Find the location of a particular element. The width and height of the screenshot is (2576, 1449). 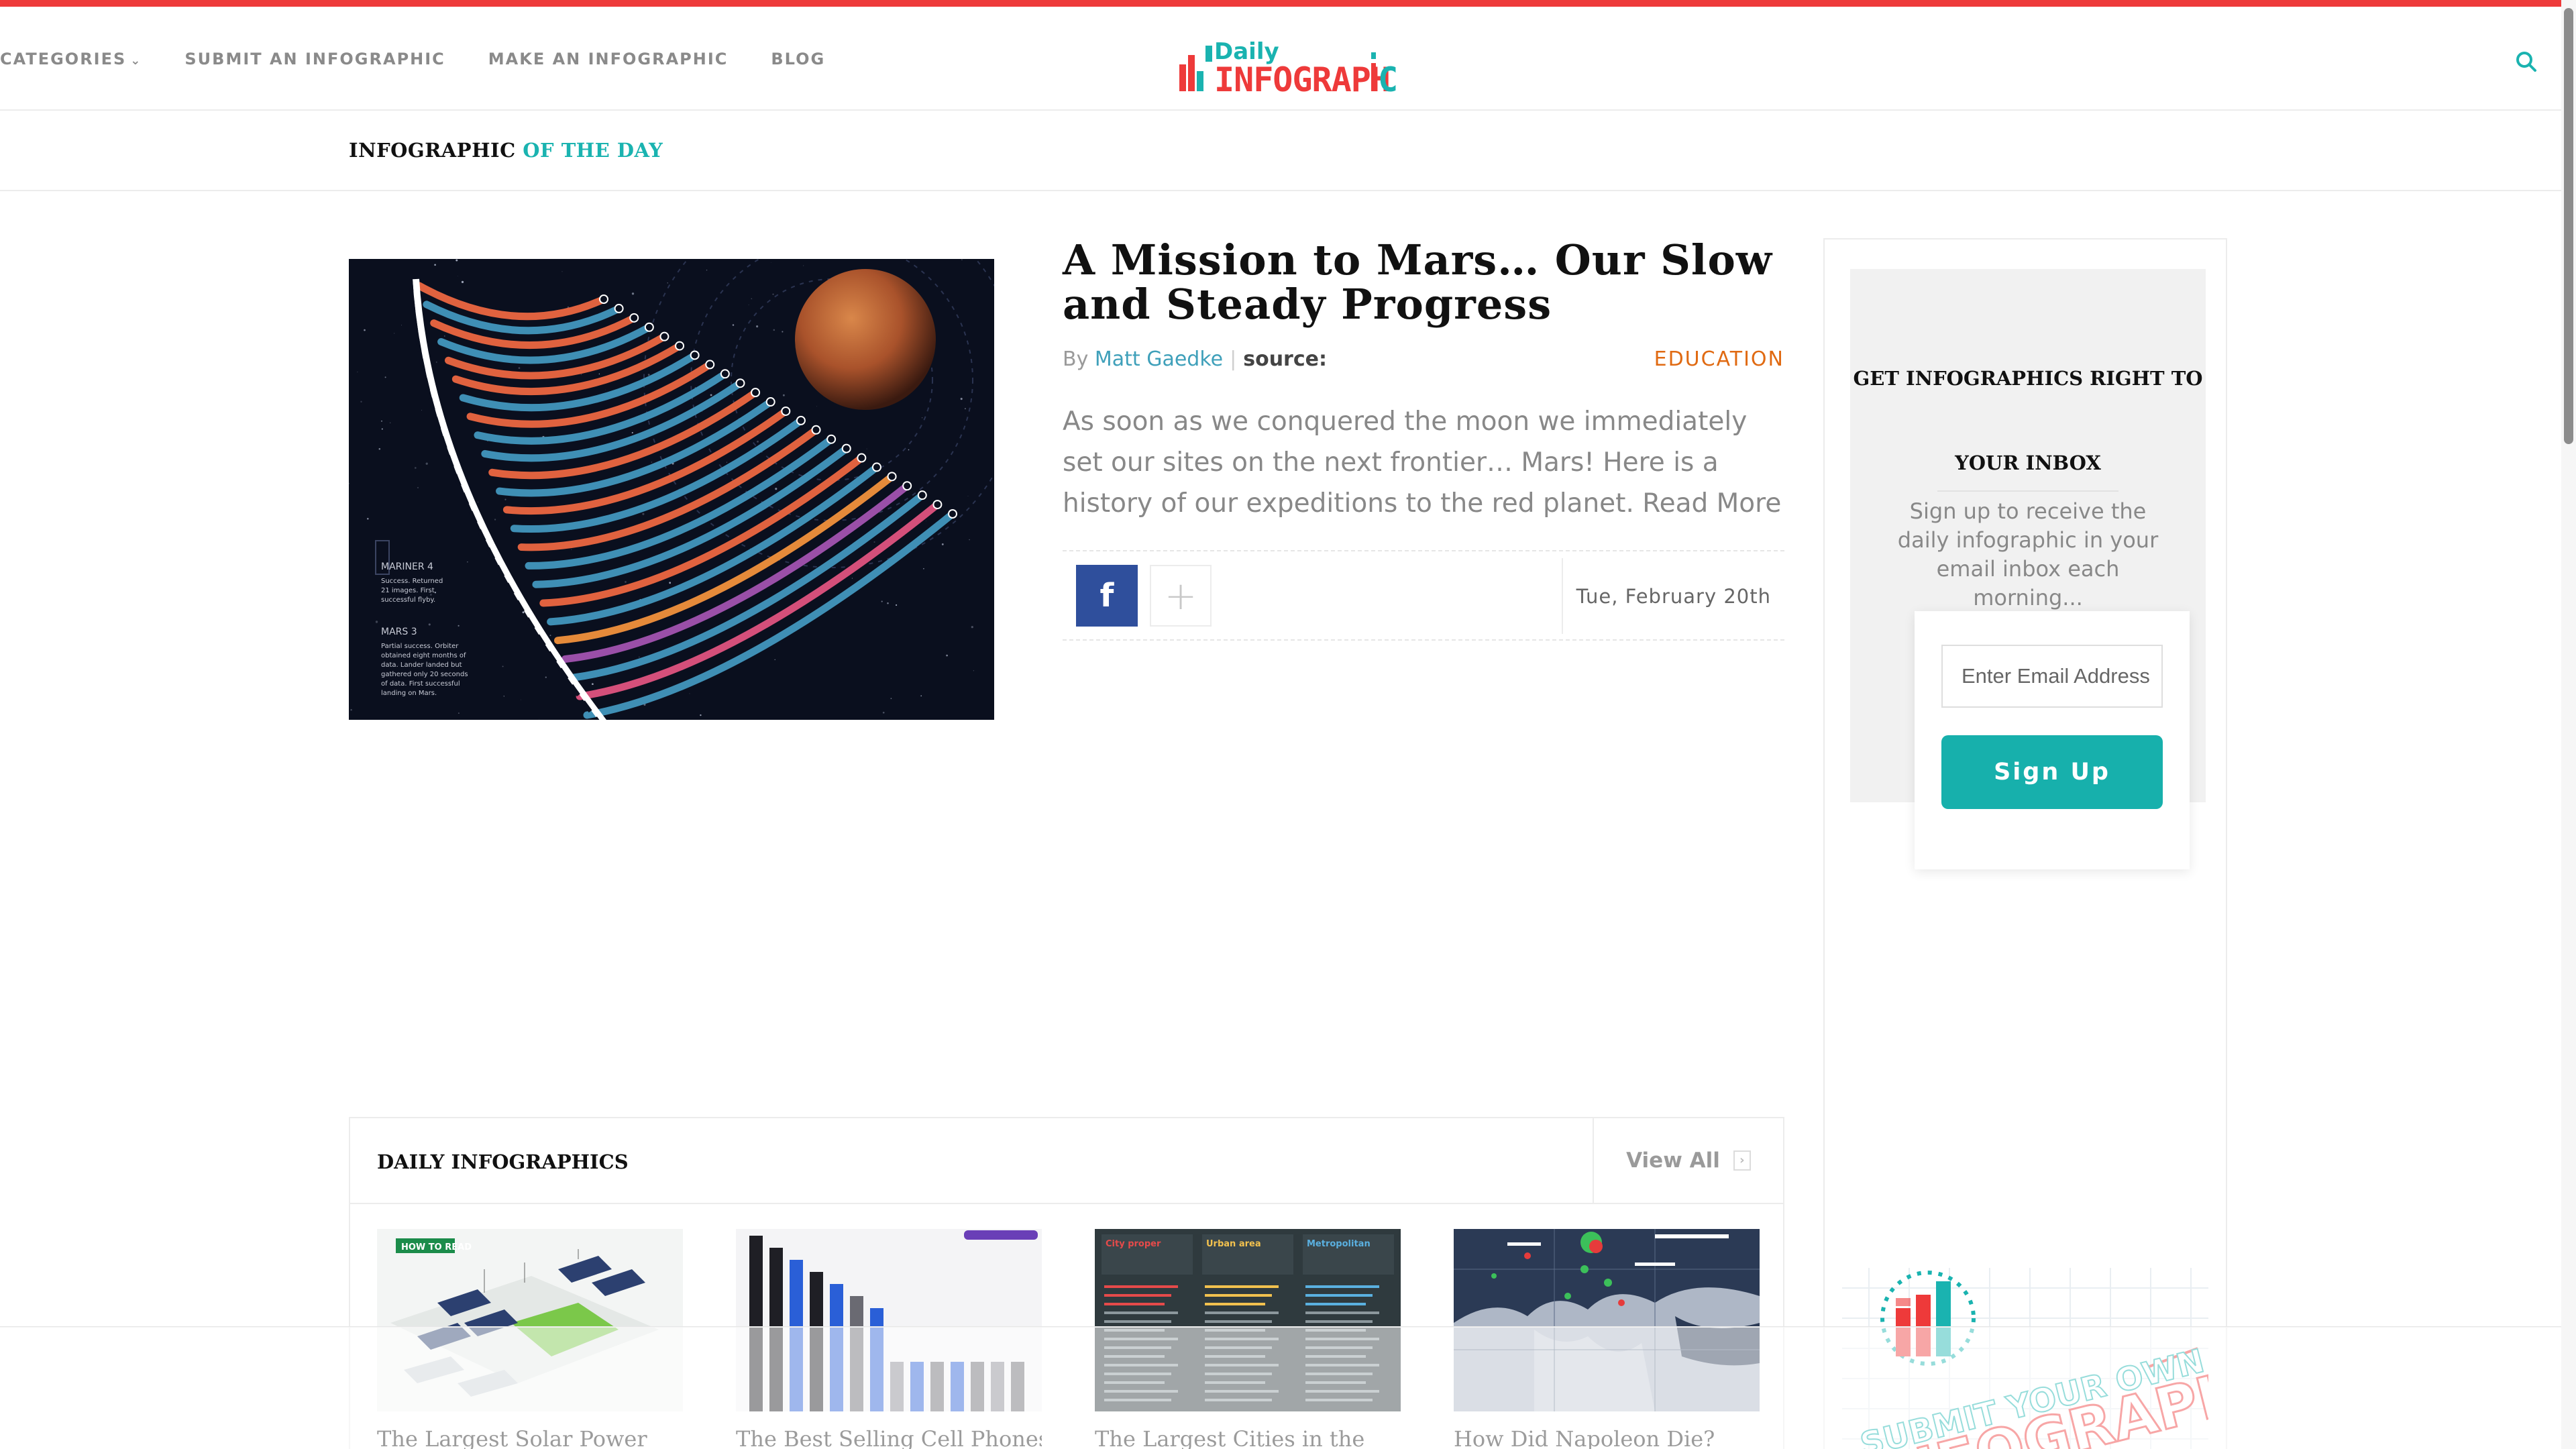

site-logo: Daily INFOGRAPH C is located at coordinates (1288, 65).